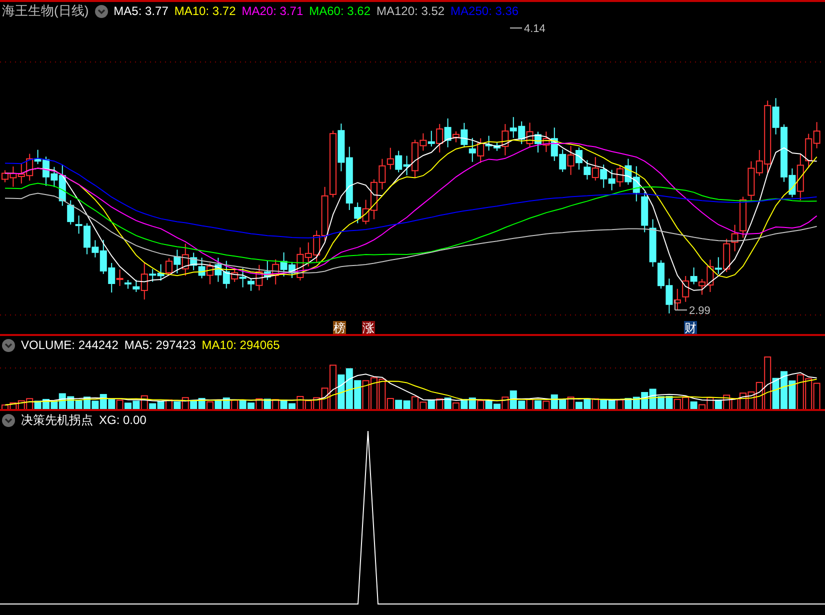  Describe the element at coordinates (339, 11) in the screenshot. I see `legend-value: MA60: 3.62` at that location.